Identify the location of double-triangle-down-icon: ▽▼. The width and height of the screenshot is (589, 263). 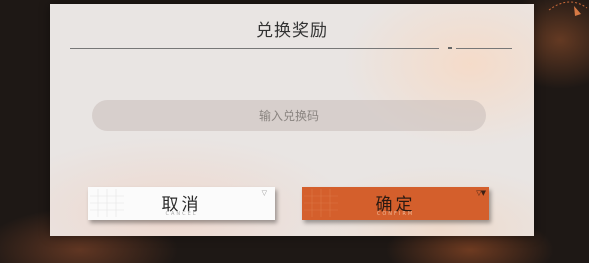
(481, 193).